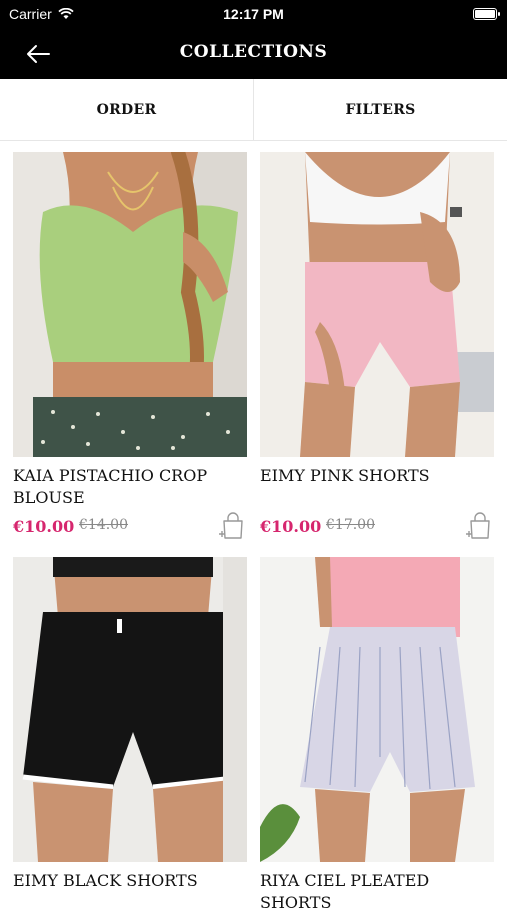  I want to click on filters-button: FILTERS, so click(380, 109).